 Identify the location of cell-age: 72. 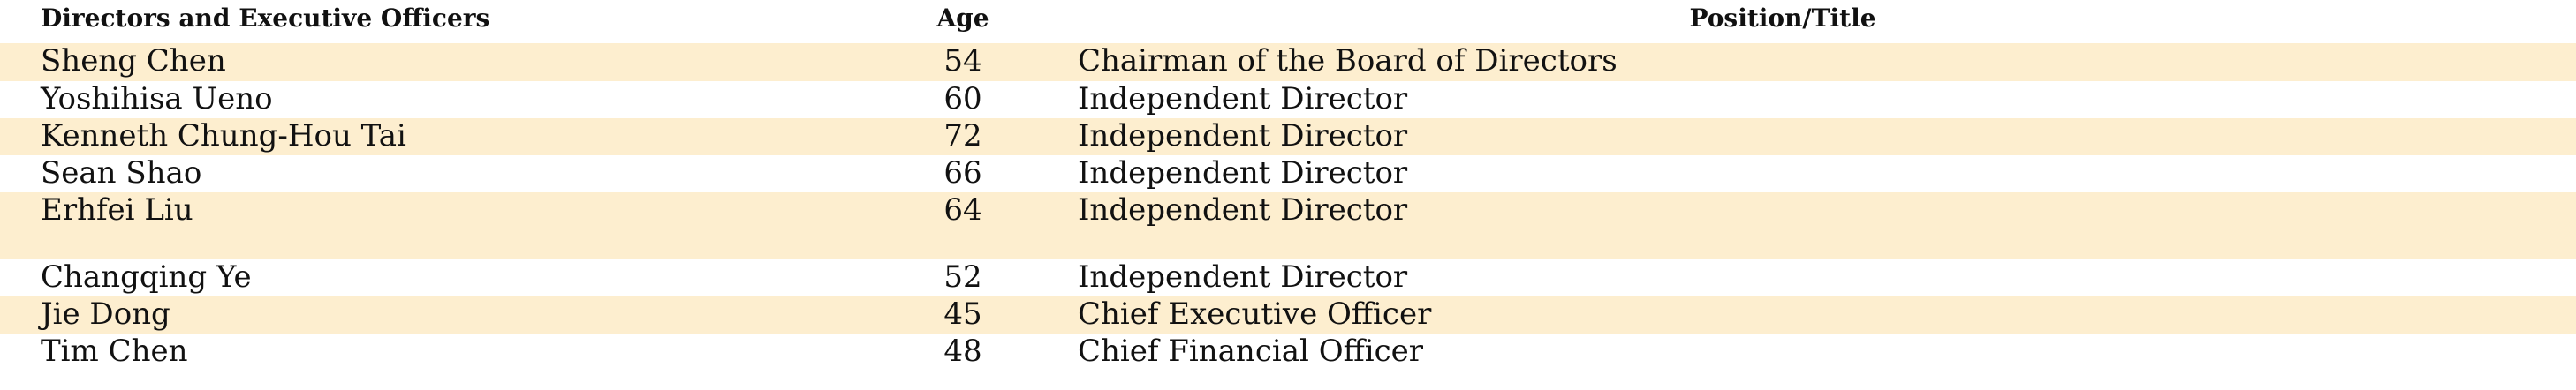
(963, 136).